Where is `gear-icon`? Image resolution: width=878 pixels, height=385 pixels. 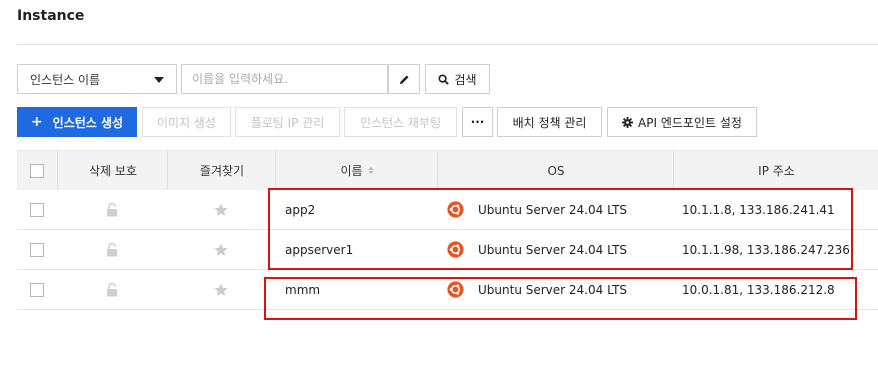
gear-icon is located at coordinates (628, 122).